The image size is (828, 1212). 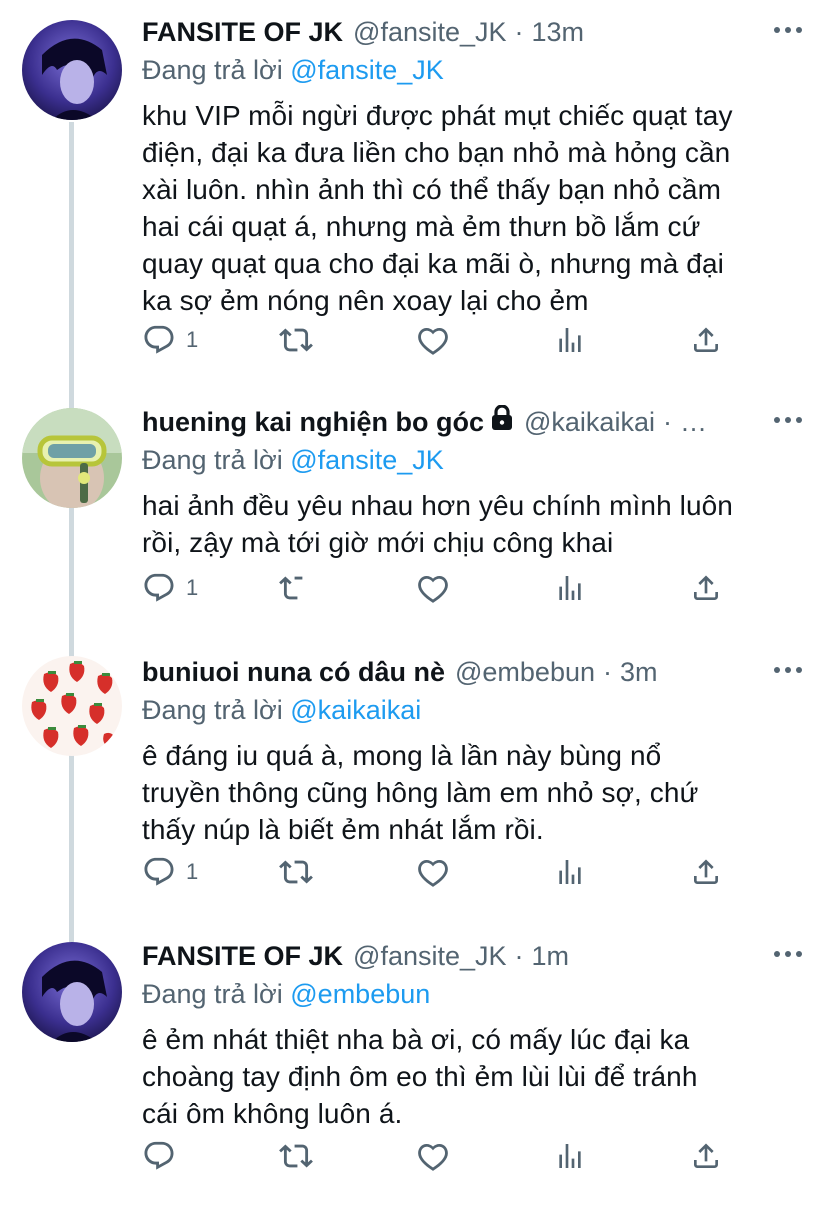 I want to click on mention-link: @embebun, so click(x=360, y=994).